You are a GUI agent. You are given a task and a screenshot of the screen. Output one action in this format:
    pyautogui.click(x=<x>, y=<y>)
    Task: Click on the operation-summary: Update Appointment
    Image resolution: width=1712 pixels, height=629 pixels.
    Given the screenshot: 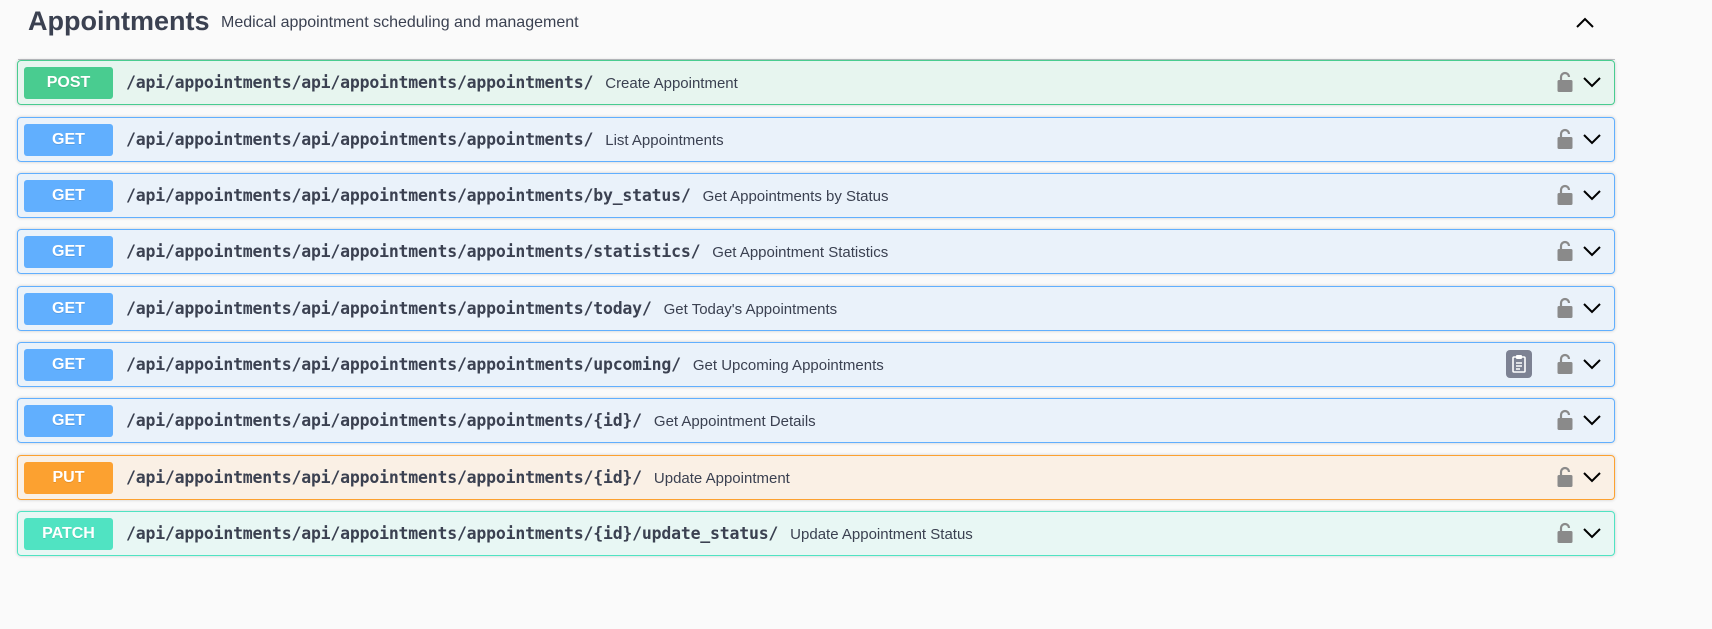 What is the action you would take?
    pyautogui.click(x=721, y=478)
    